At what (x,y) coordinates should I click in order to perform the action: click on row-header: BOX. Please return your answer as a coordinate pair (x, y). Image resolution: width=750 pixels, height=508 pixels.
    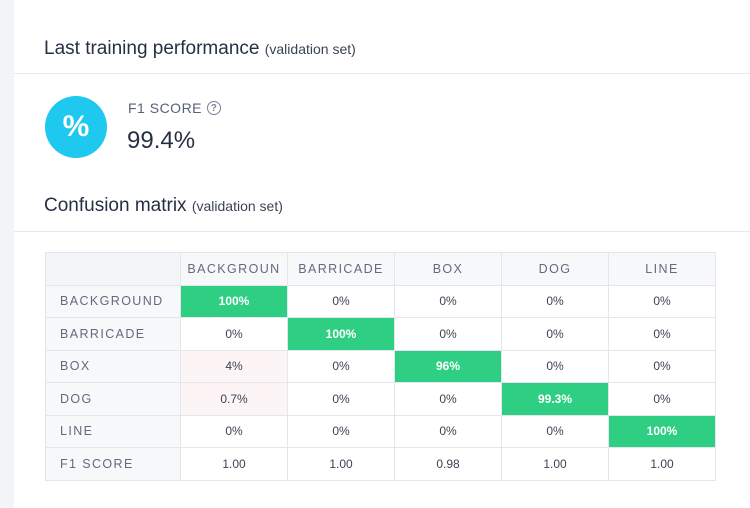
    Looking at the image, I should click on (113, 366).